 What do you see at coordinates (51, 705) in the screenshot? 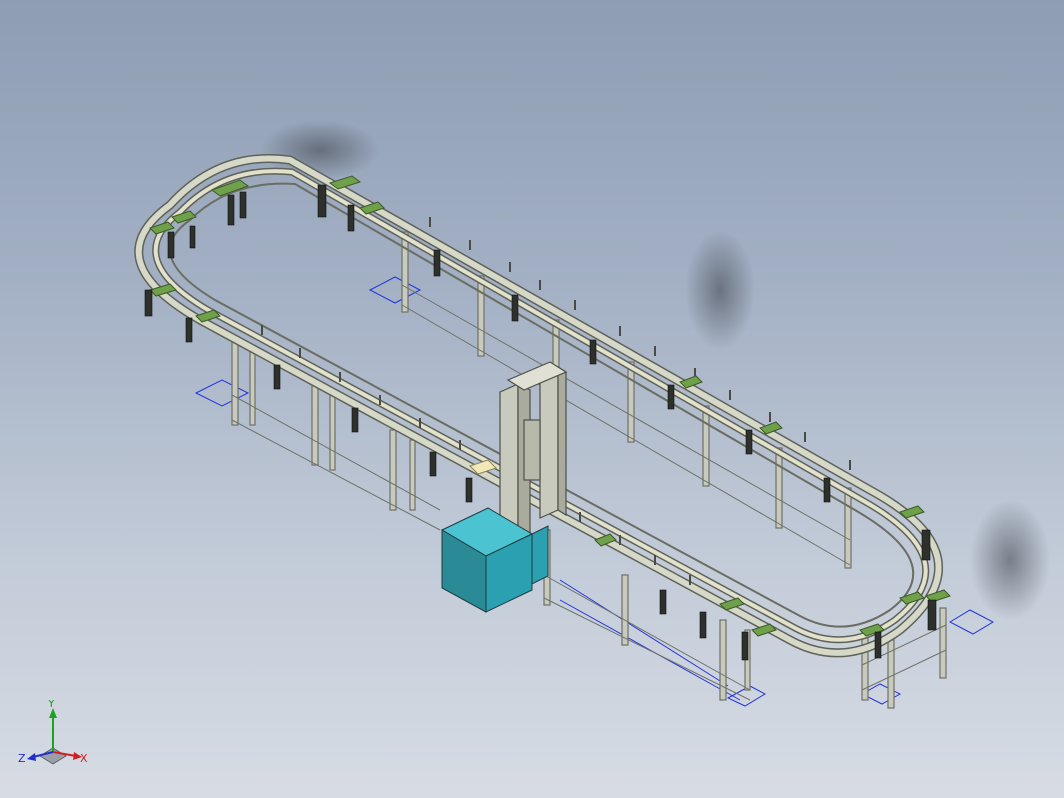
I see `y-label: Y` at bounding box center [51, 705].